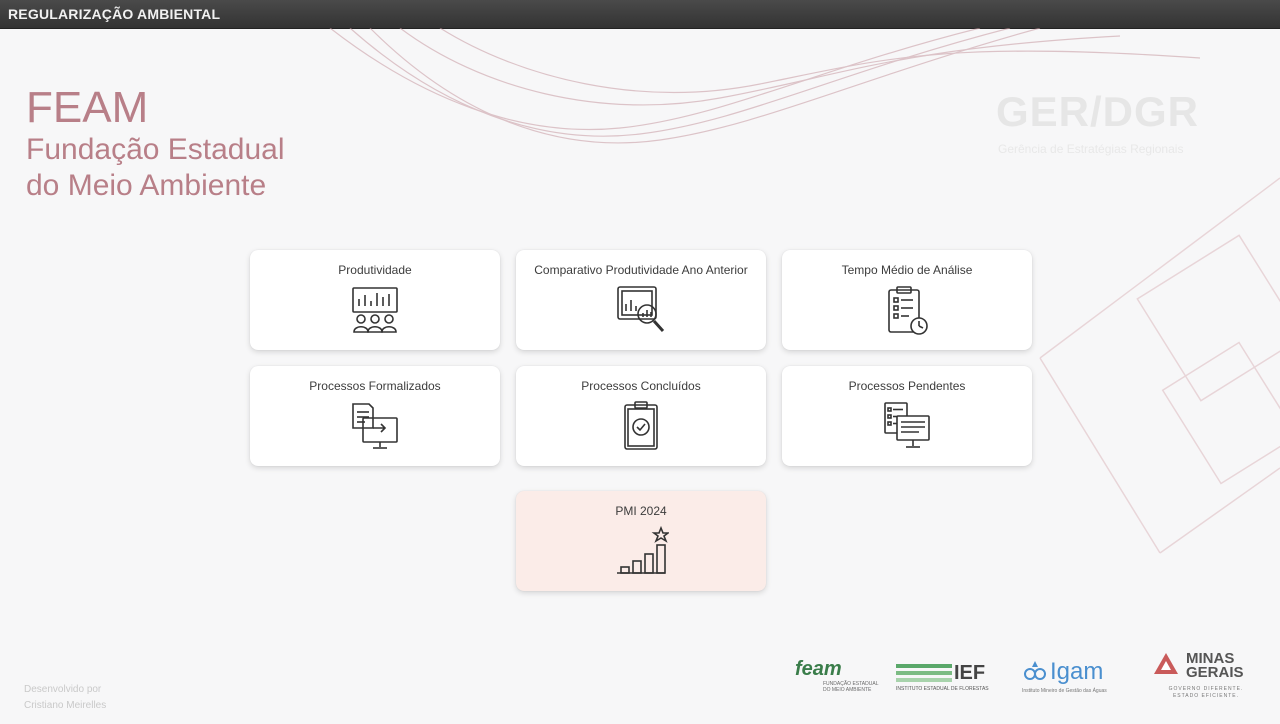 The width and height of the screenshot is (1280, 724). I want to click on ief-logo: IEF INSTITUTO ESTADUAL DE FLORESTAS, so click(946, 677).